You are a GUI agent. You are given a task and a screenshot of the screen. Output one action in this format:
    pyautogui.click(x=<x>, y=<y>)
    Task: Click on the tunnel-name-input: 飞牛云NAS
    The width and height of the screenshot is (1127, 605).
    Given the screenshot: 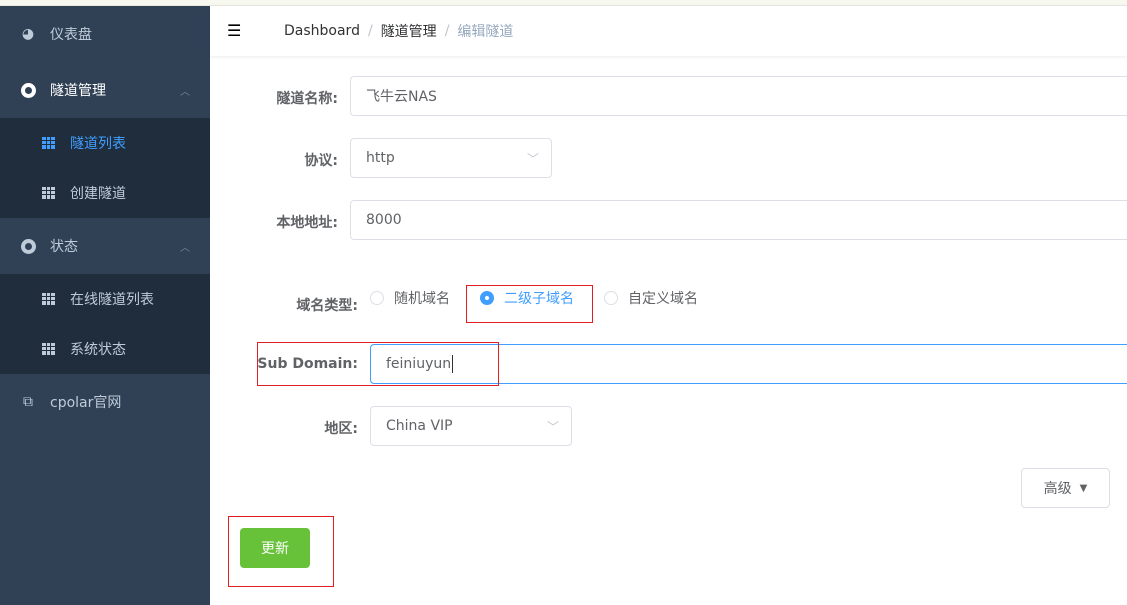 What is the action you would take?
    pyautogui.click(x=738, y=96)
    